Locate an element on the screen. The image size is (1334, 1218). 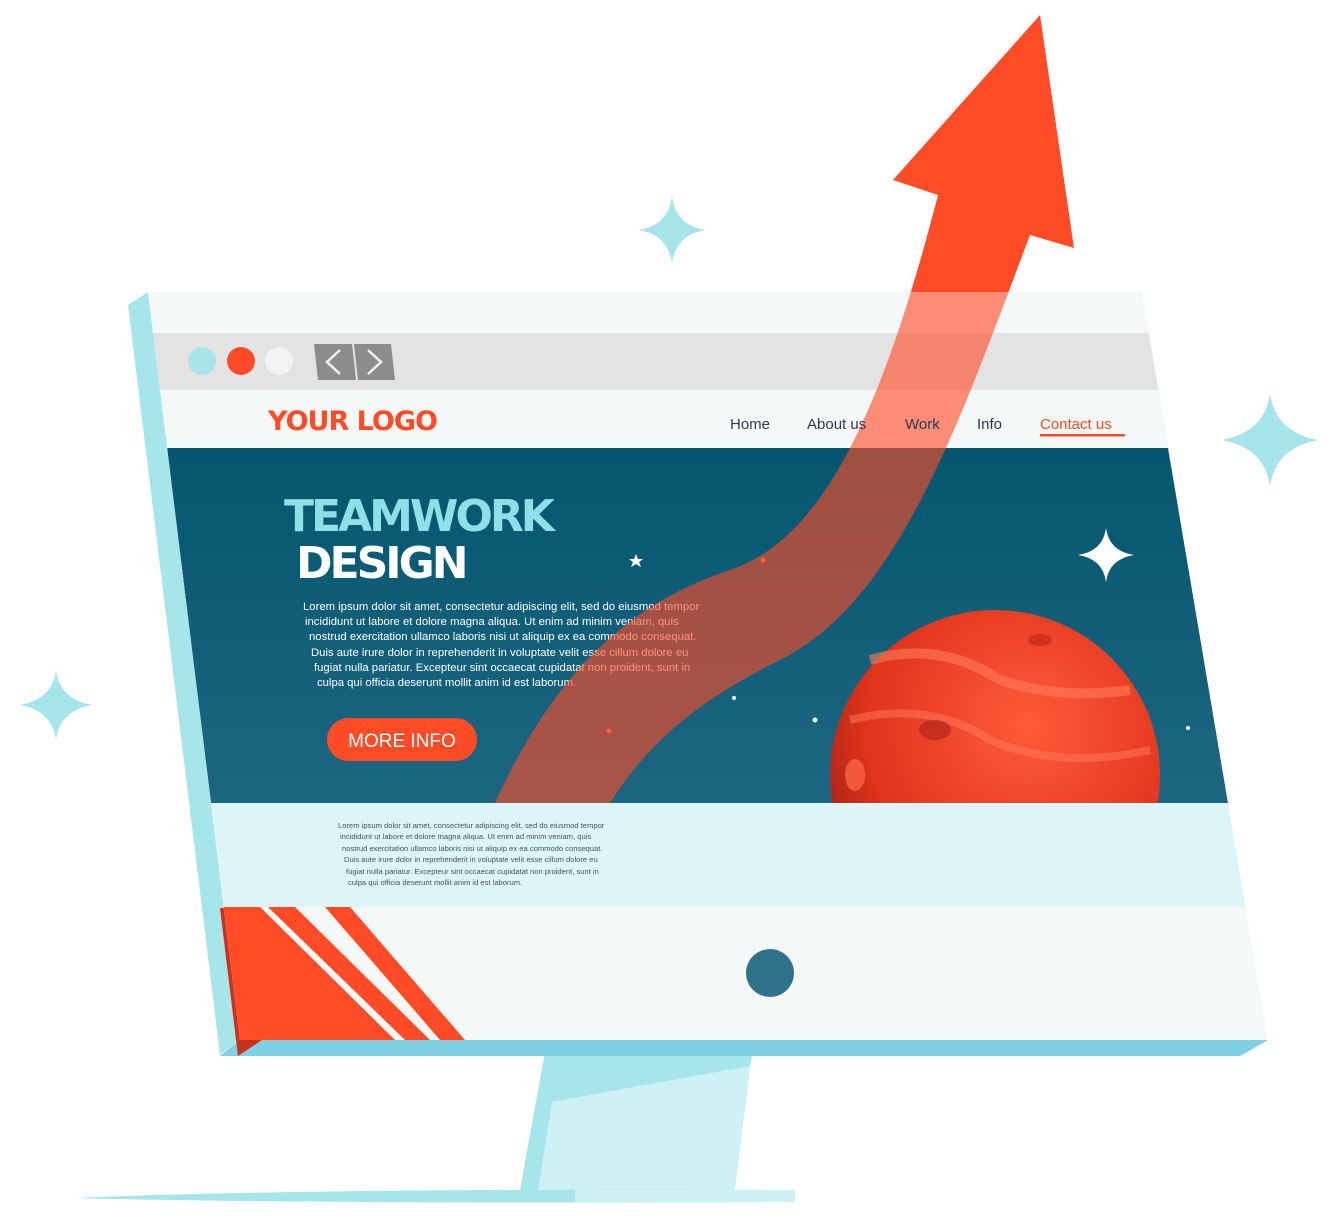
nav-info: Info is located at coordinates (989, 424).